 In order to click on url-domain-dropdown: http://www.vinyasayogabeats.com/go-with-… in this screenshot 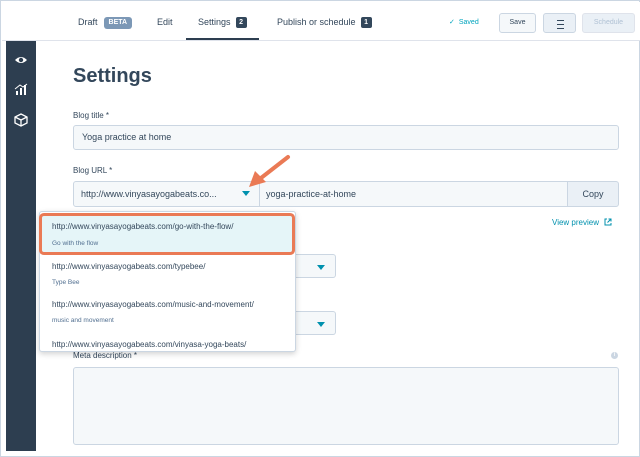, I will do `click(167, 281)`.